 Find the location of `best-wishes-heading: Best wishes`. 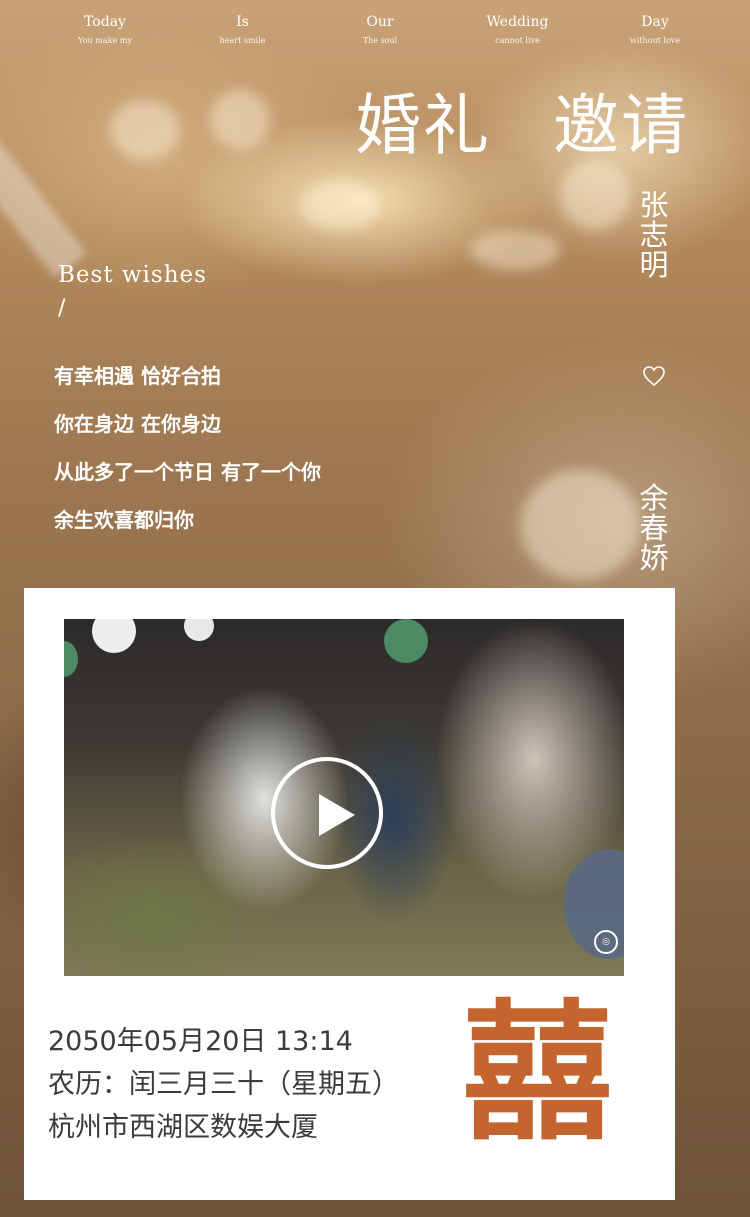

best-wishes-heading: Best wishes is located at coordinates (132, 275).